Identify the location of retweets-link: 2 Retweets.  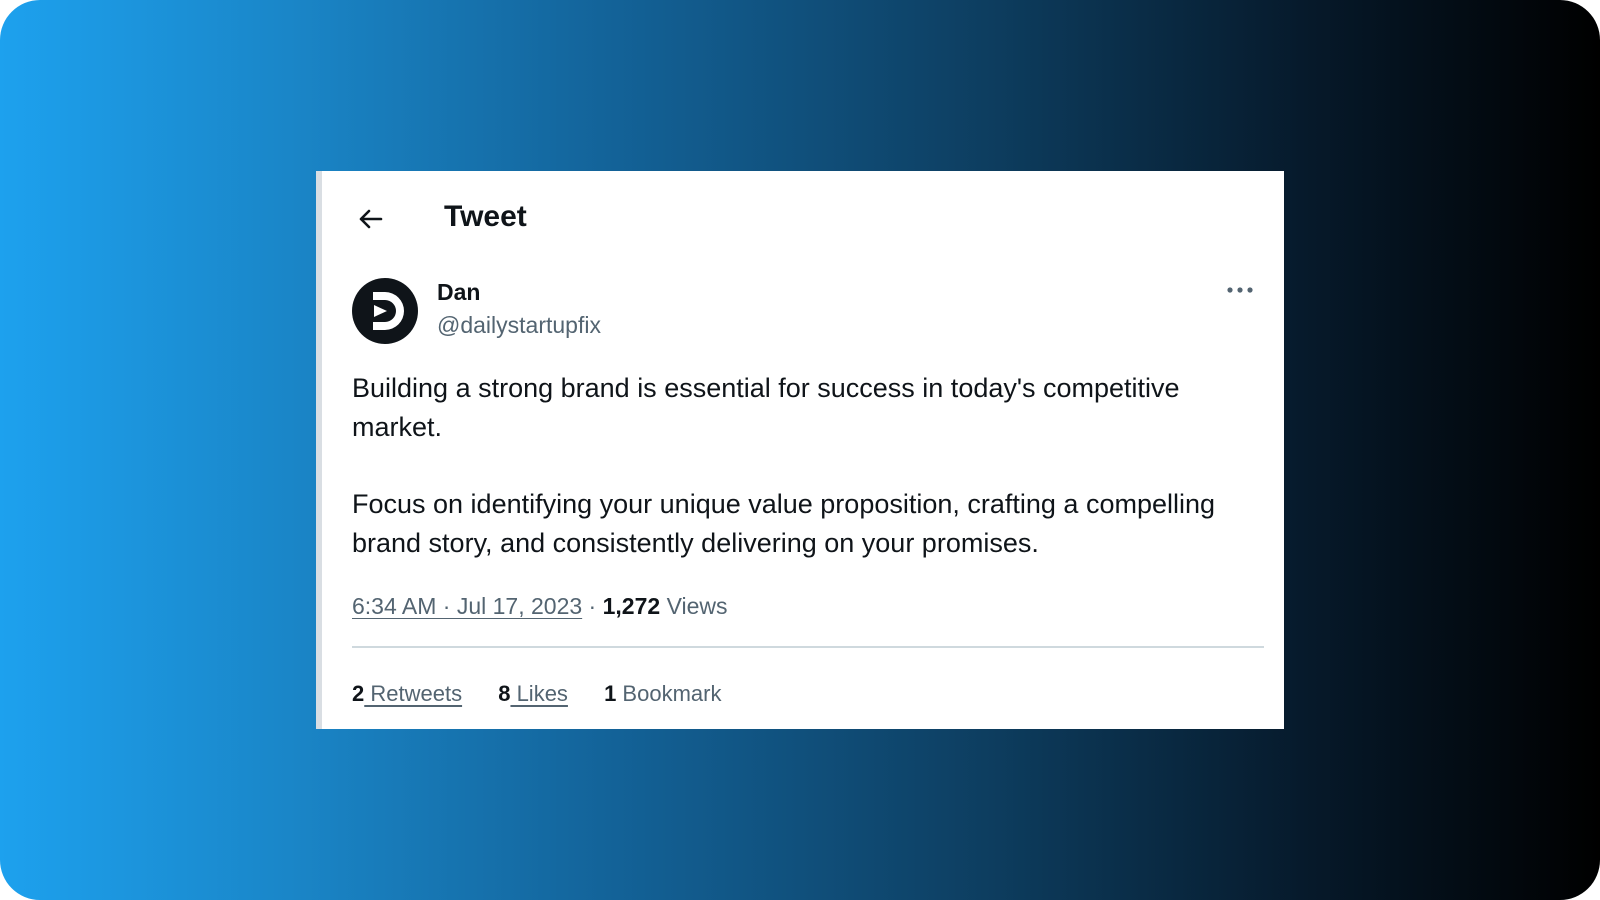
(407, 694).